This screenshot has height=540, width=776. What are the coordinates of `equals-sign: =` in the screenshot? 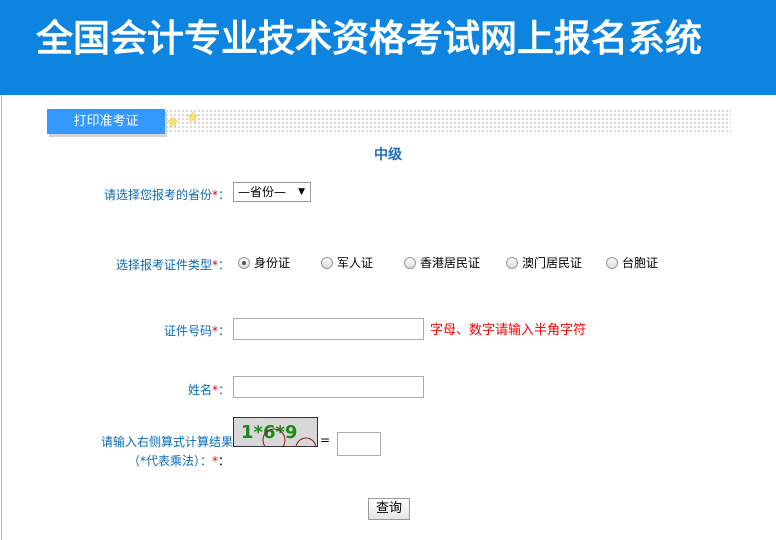 It's located at (325, 440).